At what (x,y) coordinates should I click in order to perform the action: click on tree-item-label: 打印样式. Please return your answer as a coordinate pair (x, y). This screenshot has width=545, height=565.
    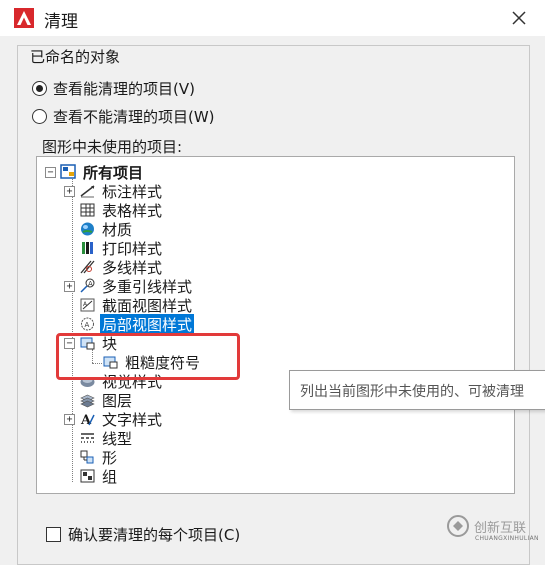
    Looking at the image, I should click on (132, 248).